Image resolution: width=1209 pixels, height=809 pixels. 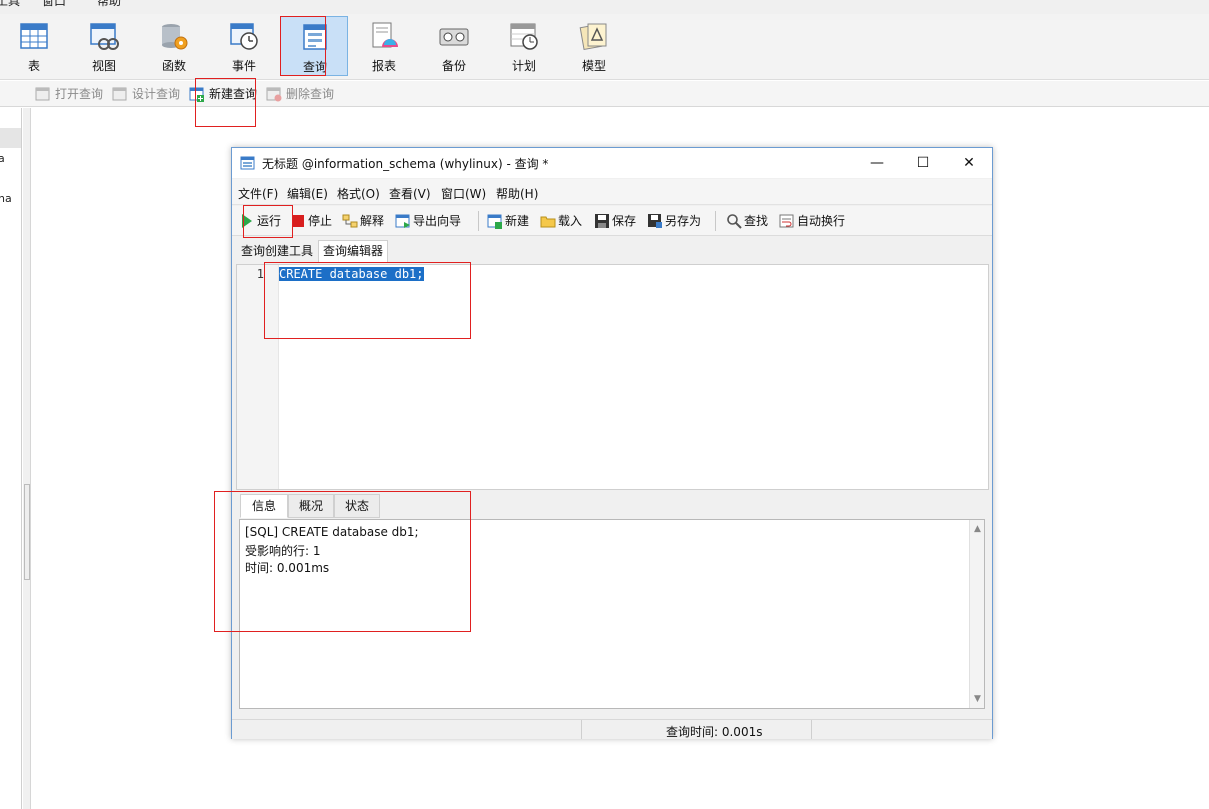 What do you see at coordinates (517, 193) in the screenshot?
I see `menu-help: 帮助(H)` at bounding box center [517, 193].